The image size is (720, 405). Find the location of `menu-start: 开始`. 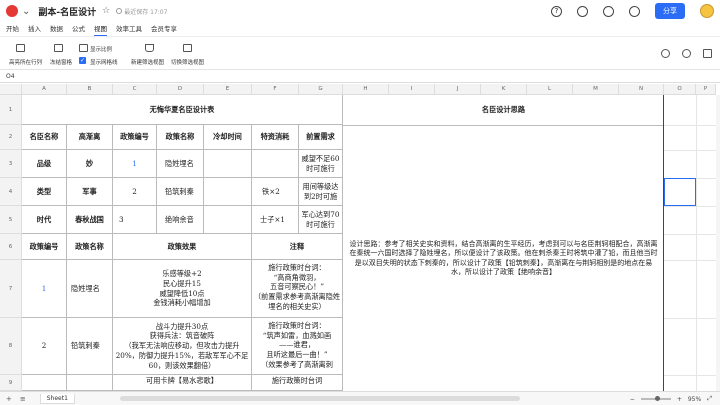

menu-start: 开始 is located at coordinates (12, 28).